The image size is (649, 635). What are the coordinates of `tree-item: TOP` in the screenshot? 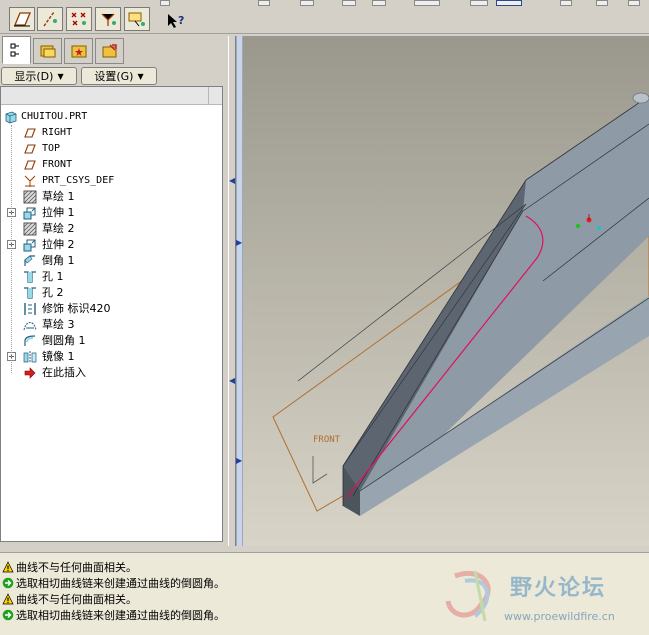 It's located at (111, 149).